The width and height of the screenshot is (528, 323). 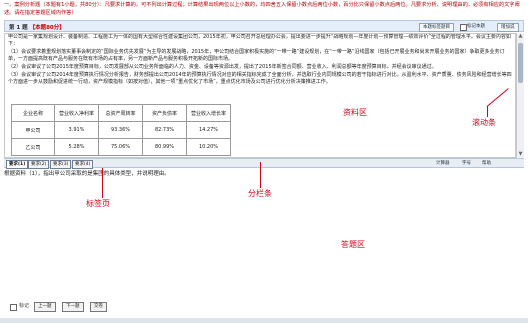 What do you see at coordinates (17, 164) in the screenshot?
I see `tab-requirement-1: 要求(1)` at bounding box center [17, 164].